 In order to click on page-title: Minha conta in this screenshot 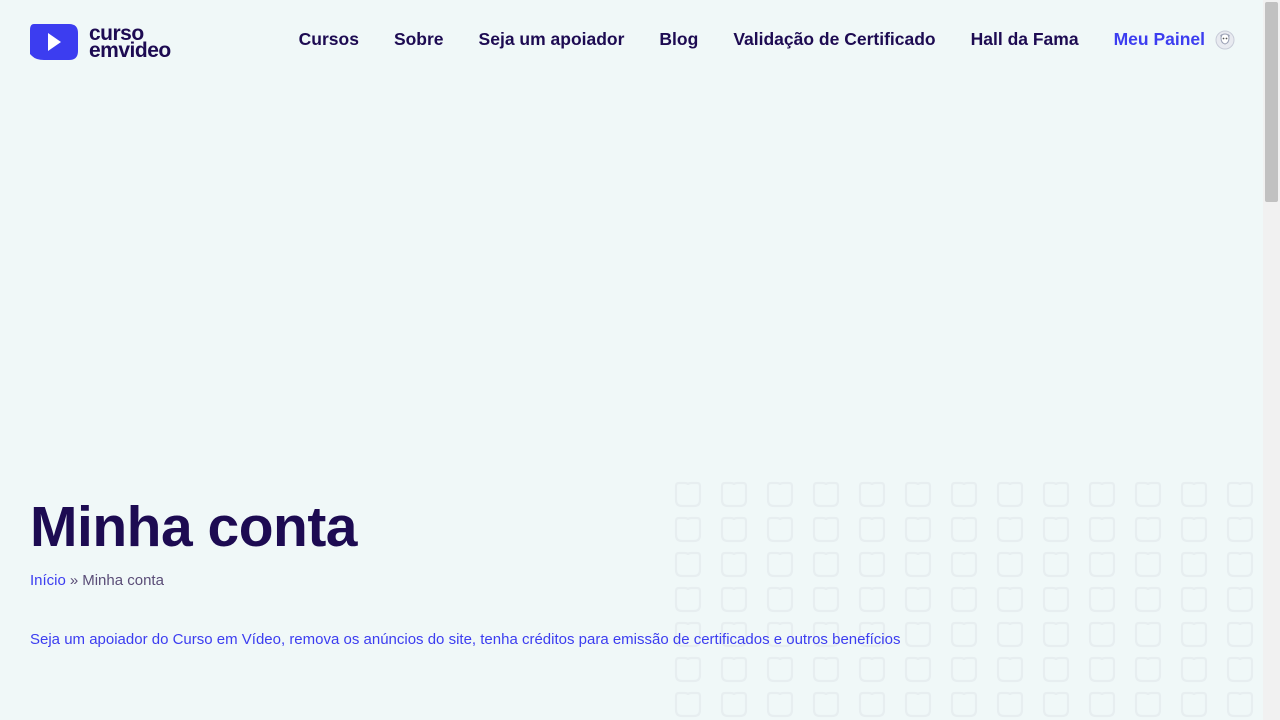, I will do `click(194, 527)`.